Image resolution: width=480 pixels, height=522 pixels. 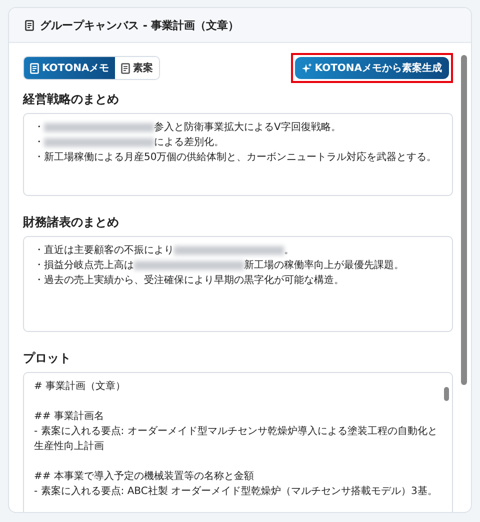 I want to click on sparkle-icon, so click(x=307, y=68).